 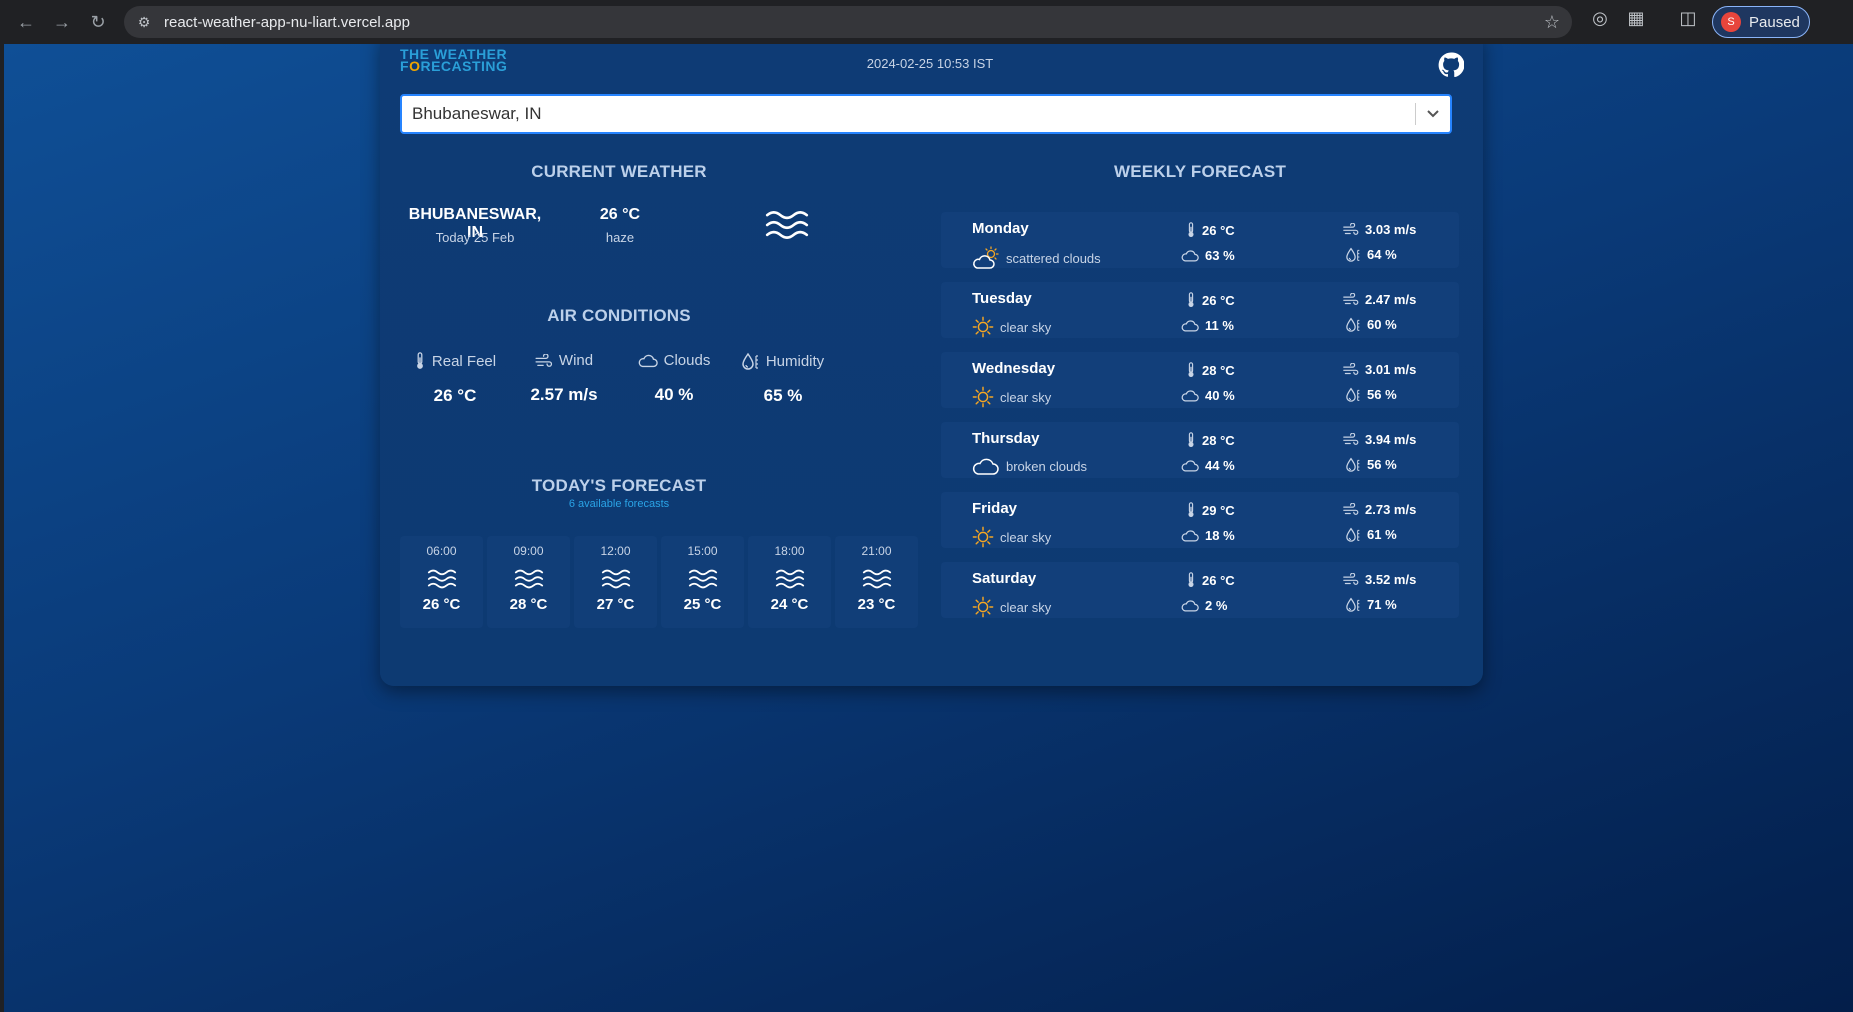 What do you see at coordinates (1218, 370) in the screenshot?
I see `weekly-temp: 28 °C` at bounding box center [1218, 370].